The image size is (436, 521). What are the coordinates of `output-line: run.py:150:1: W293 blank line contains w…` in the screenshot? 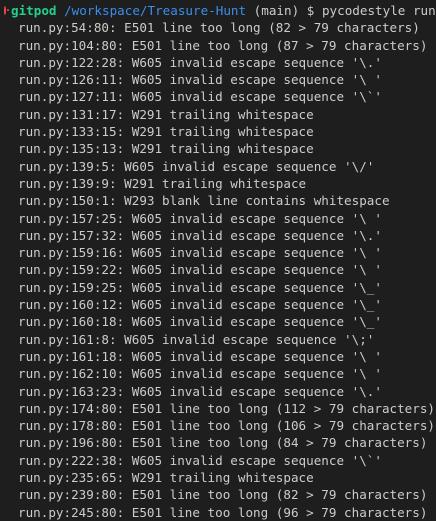 It's located at (204, 201).